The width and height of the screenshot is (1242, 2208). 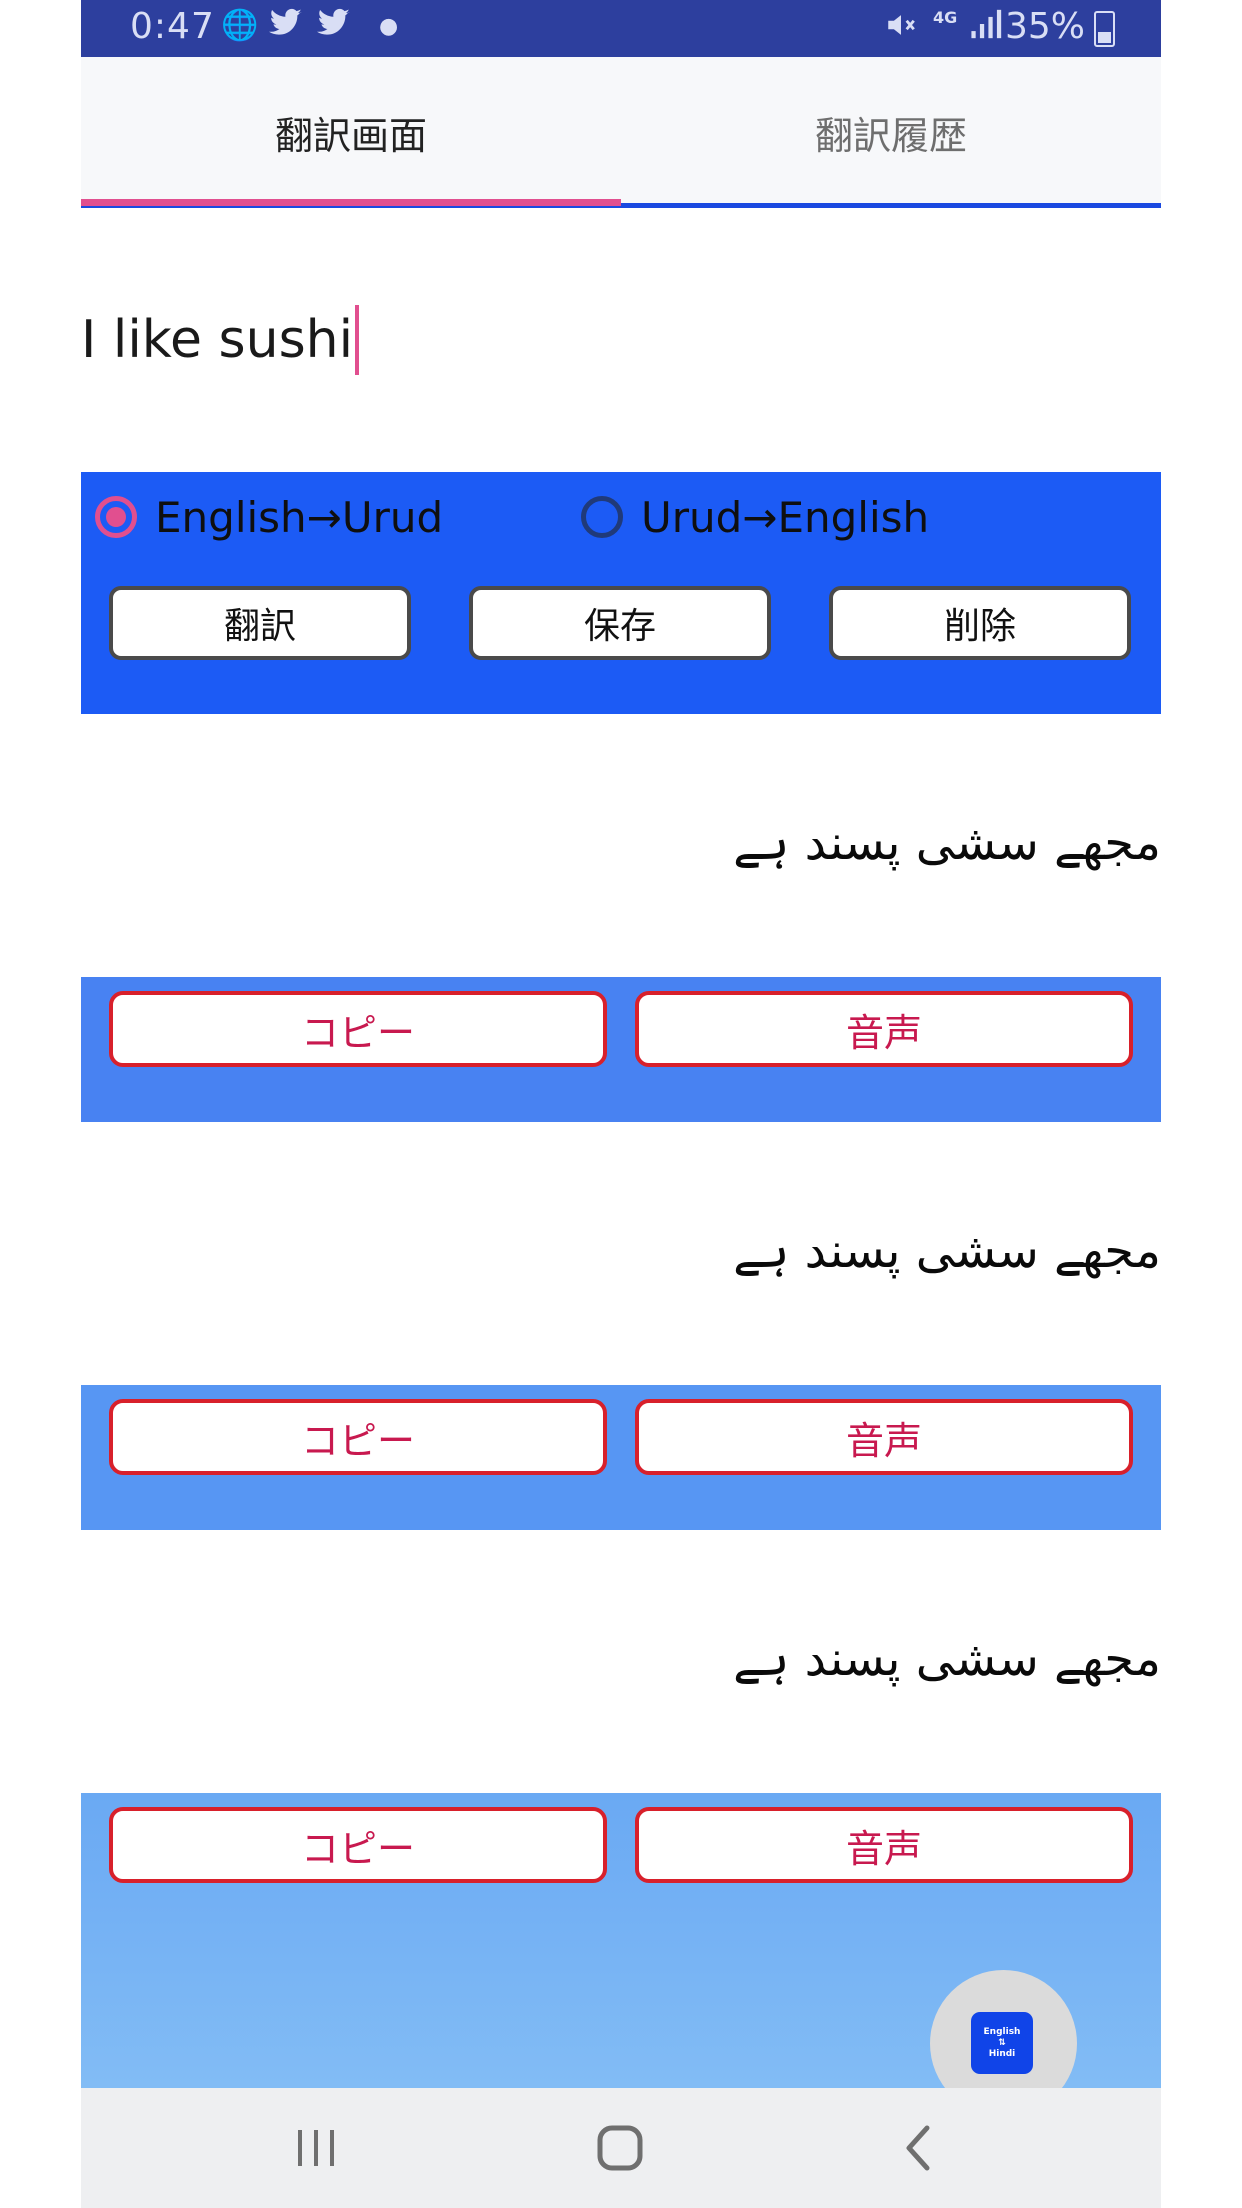 What do you see at coordinates (1002, 2031) in the screenshot?
I see `fab-line-1: English` at bounding box center [1002, 2031].